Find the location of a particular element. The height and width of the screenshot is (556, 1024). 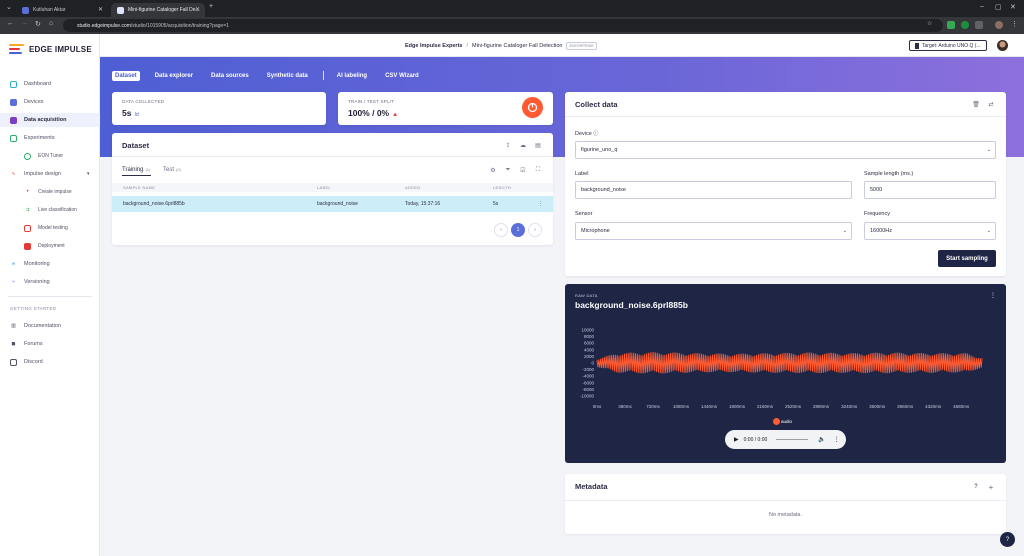

brand-logo: EDGE IMPULSE is located at coordinates (50, 49).